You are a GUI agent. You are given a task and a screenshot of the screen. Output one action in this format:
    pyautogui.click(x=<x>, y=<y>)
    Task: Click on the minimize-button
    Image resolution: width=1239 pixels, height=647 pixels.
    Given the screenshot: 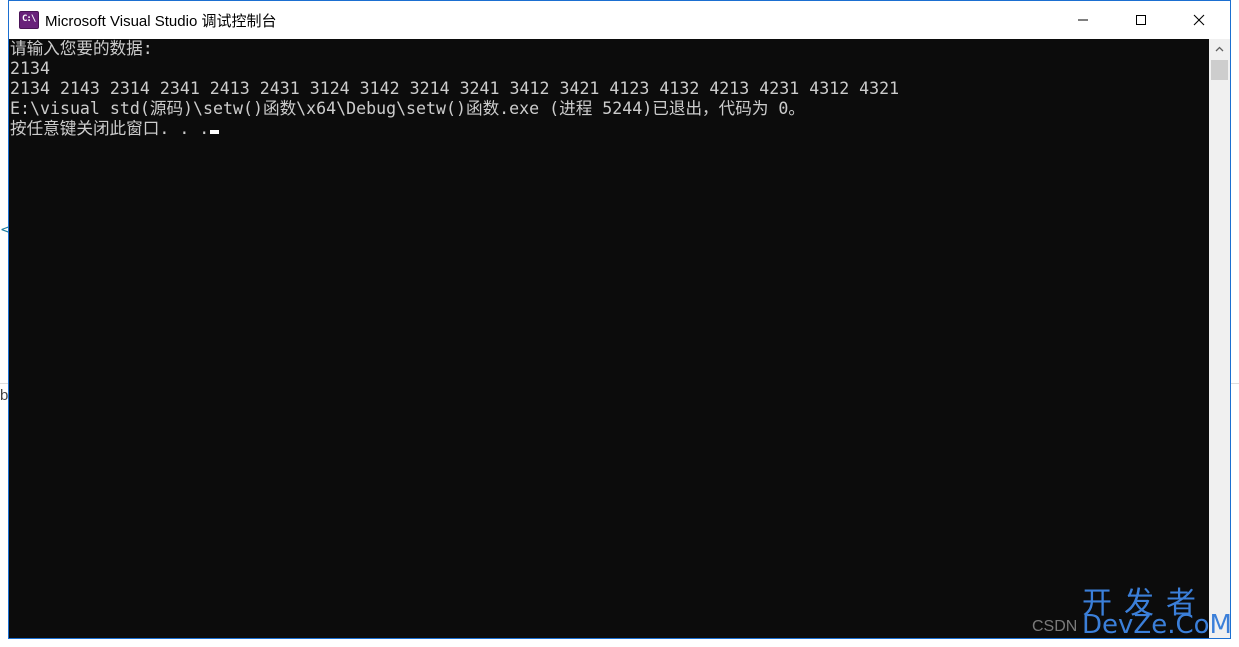 What is the action you would take?
    pyautogui.click(x=1083, y=20)
    